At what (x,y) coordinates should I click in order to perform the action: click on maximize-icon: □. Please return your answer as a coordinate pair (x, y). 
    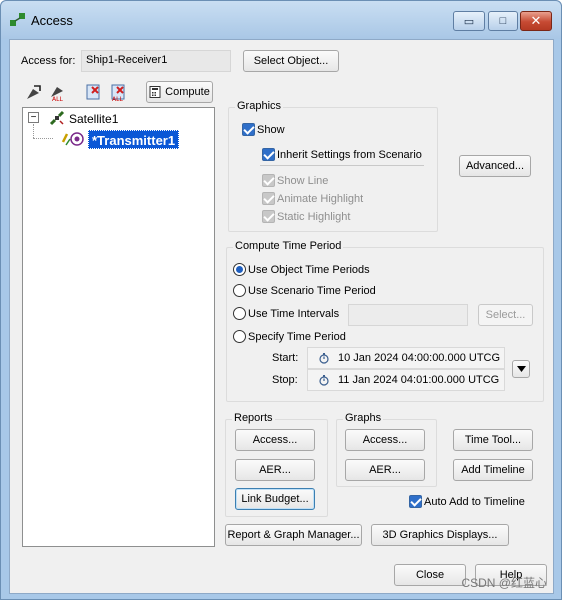
    Looking at the image, I should click on (503, 21).